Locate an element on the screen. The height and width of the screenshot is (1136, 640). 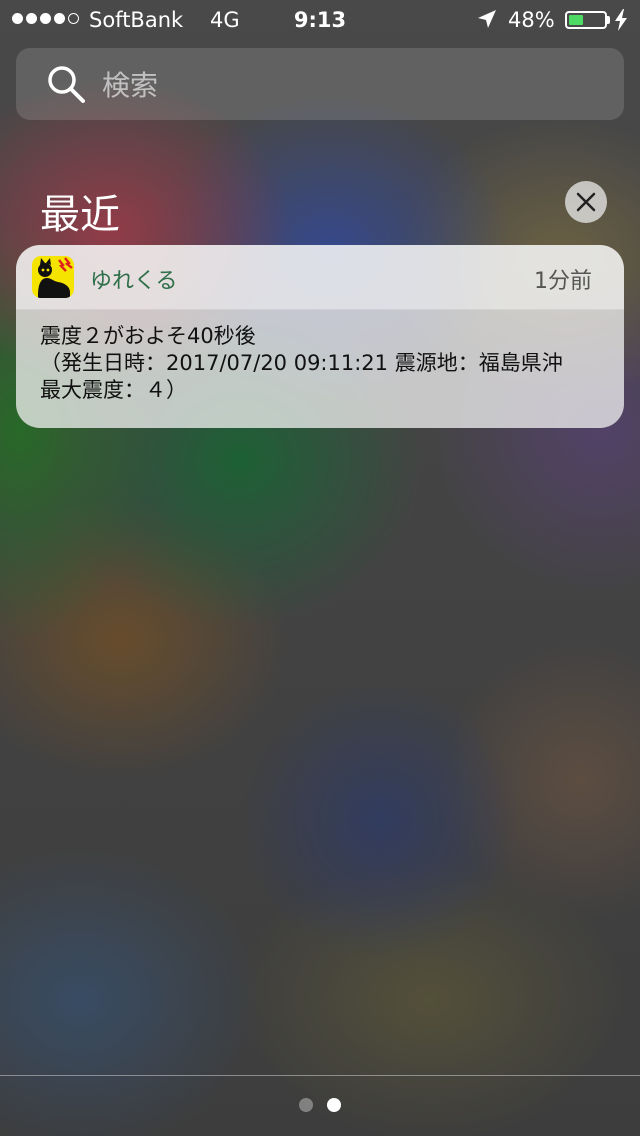
search-input is located at coordinates (352, 85).